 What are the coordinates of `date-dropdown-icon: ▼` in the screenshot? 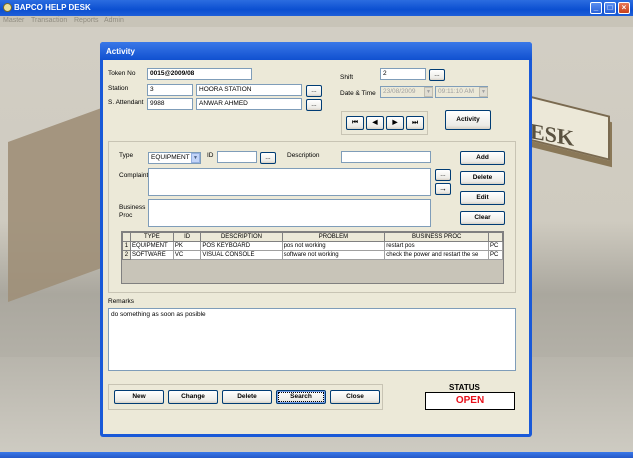 It's located at (428, 92).